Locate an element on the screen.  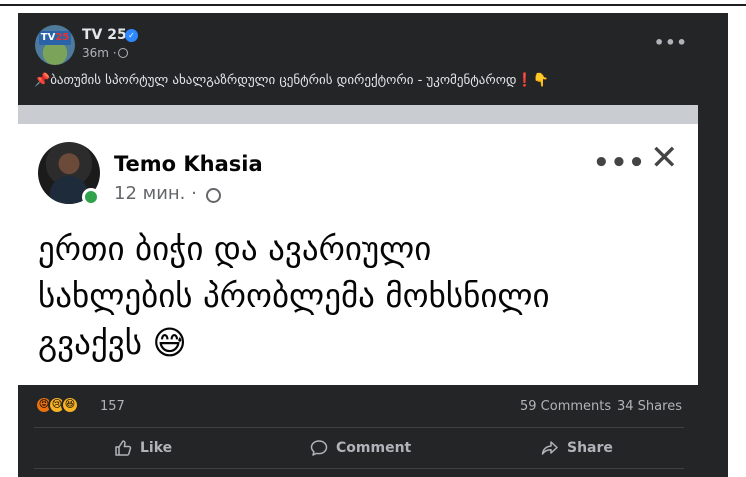
share-icon is located at coordinates (549, 448).